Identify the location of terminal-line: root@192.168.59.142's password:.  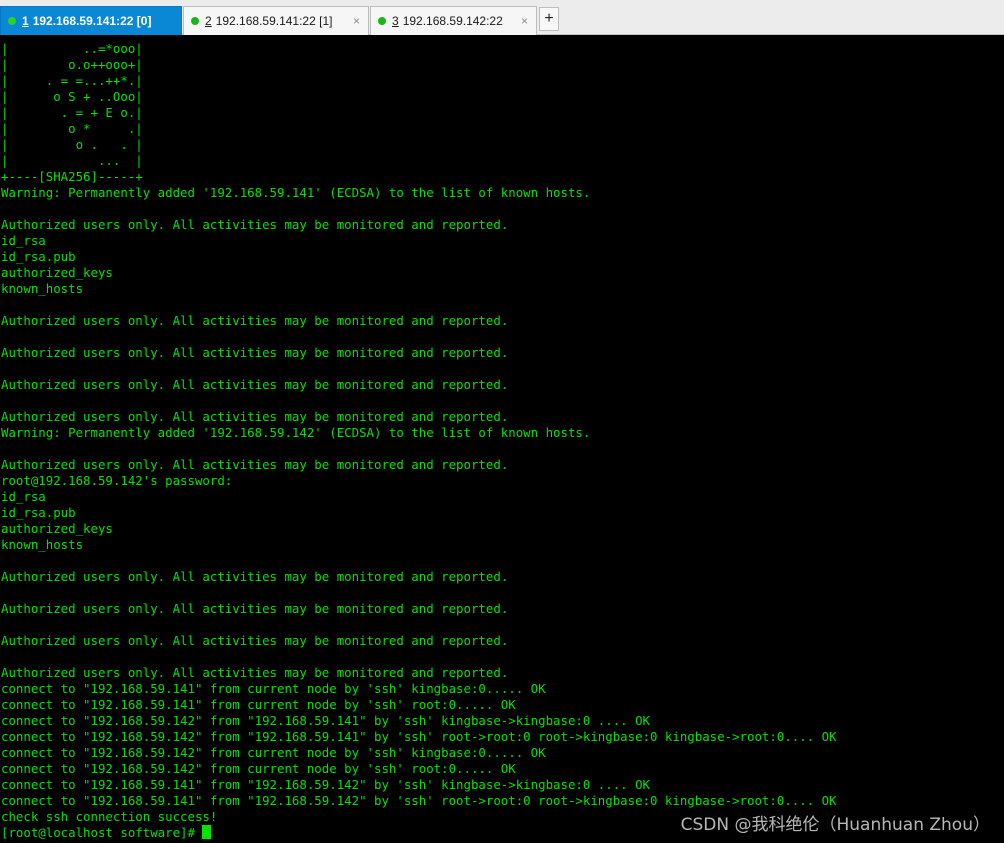
(117, 480).